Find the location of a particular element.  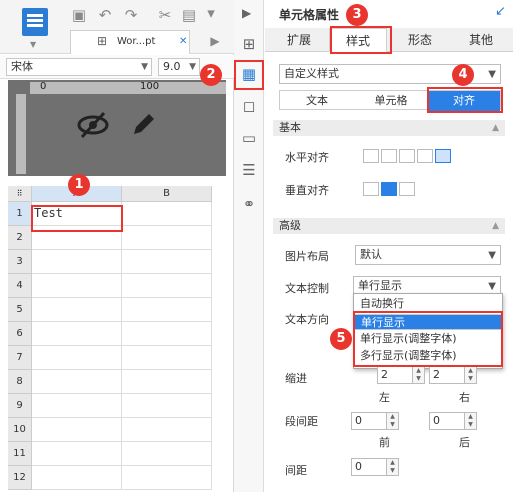

indent-left-caption: 左 is located at coordinates (384, 397).